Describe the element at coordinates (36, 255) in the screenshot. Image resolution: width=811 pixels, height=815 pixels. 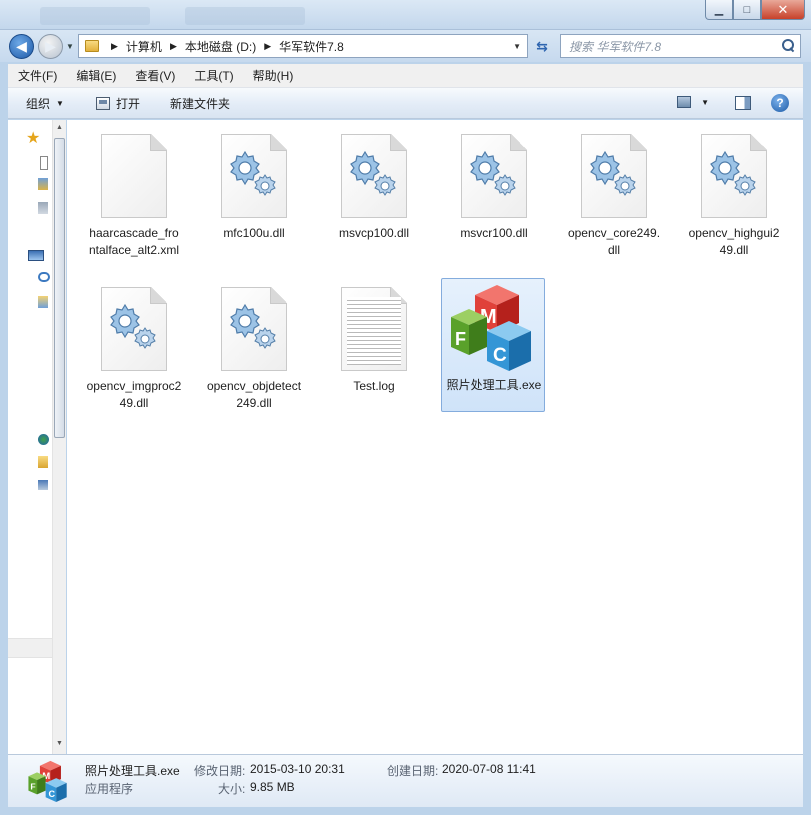
I see `computer-icon` at that location.